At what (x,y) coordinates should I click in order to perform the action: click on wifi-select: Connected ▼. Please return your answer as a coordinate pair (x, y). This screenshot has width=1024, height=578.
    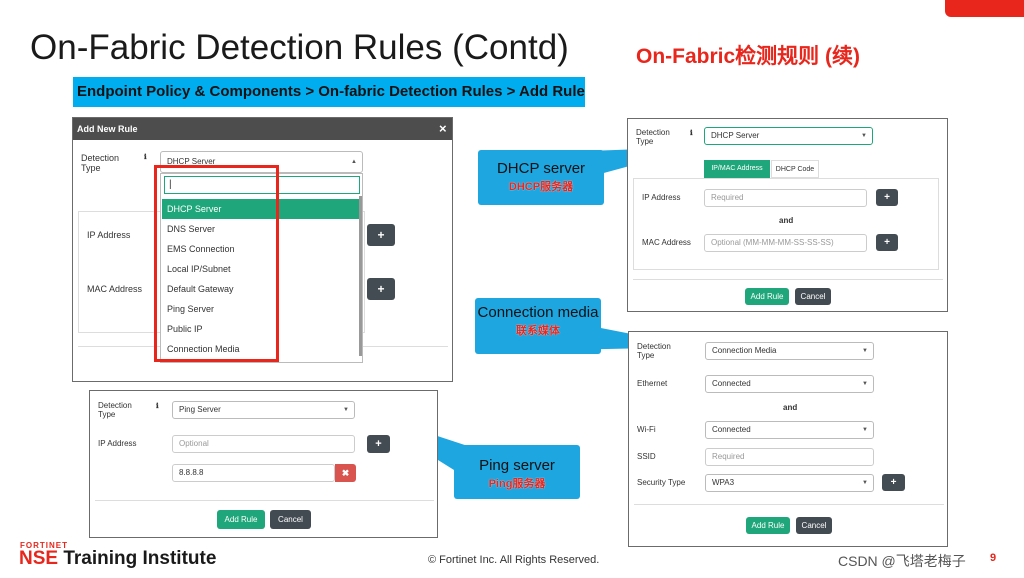
    Looking at the image, I should click on (789, 430).